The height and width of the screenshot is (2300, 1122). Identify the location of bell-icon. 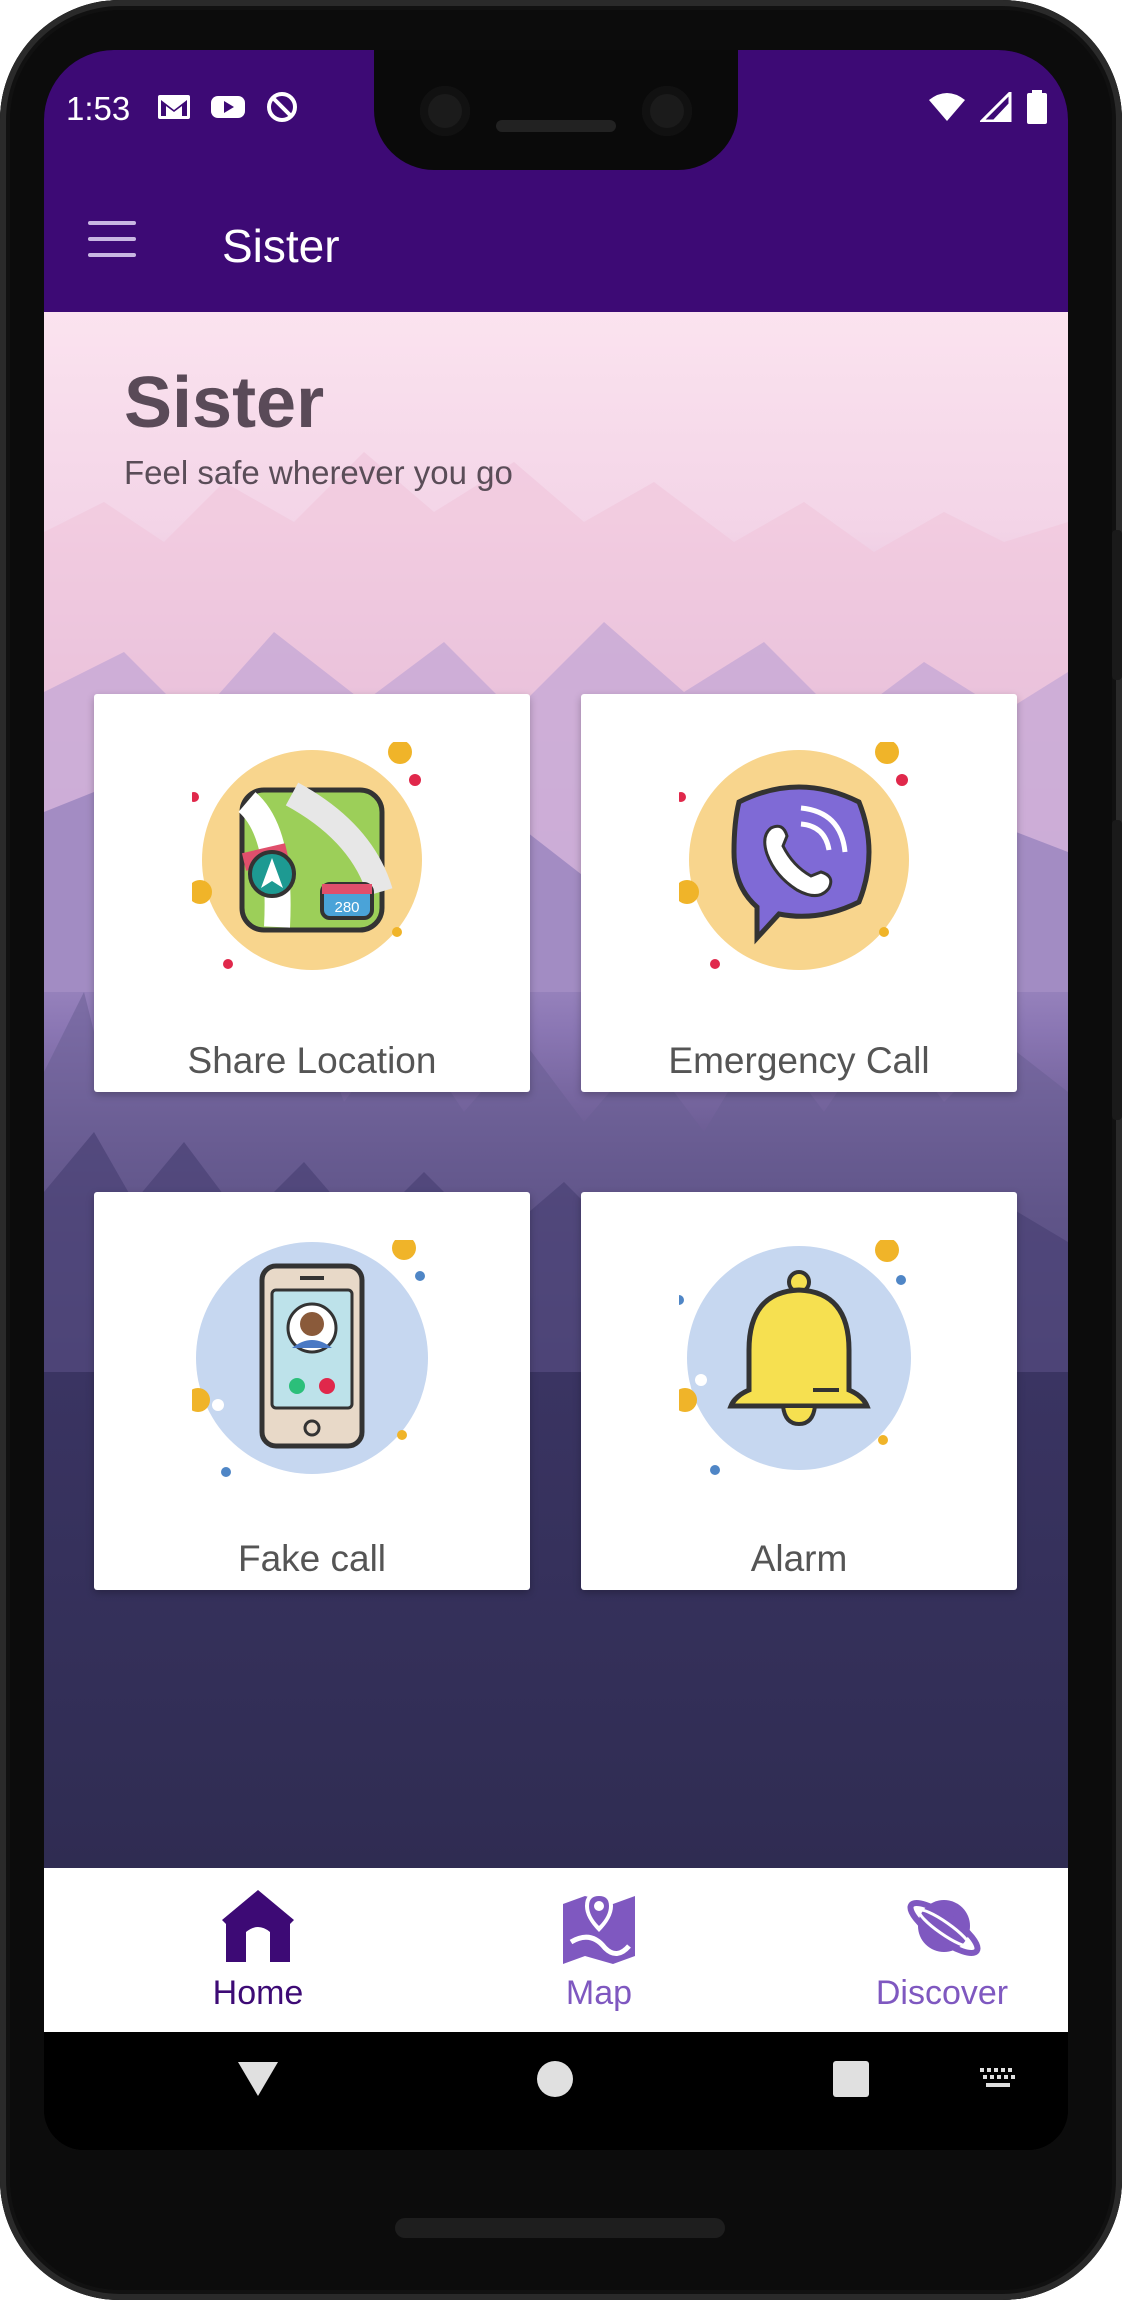
(795, 1357).